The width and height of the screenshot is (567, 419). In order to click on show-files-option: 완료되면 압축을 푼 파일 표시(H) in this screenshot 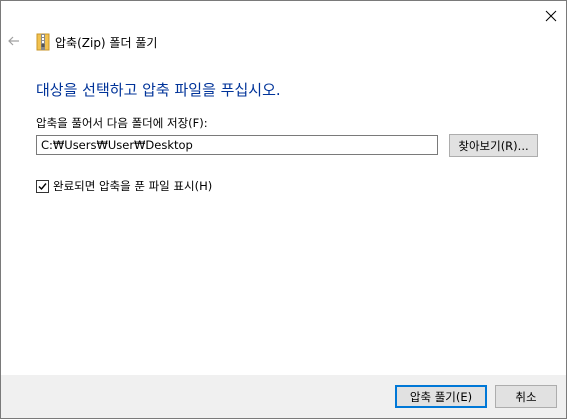, I will do `click(124, 186)`.